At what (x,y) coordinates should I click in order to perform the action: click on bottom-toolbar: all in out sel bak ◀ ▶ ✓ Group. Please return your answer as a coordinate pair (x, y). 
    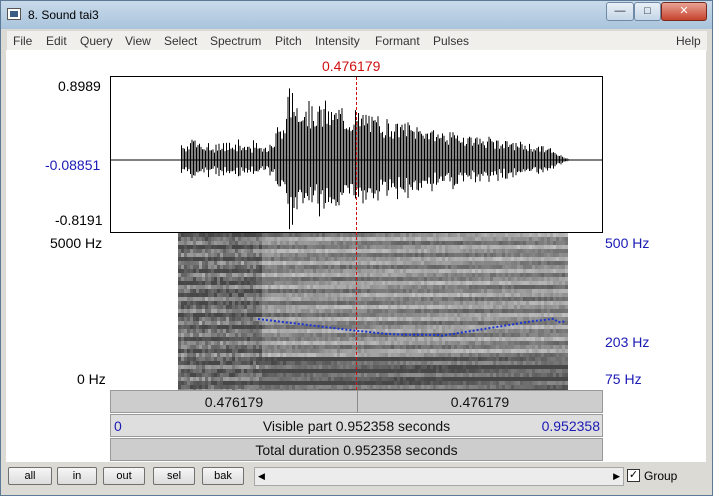
    Looking at the image, I should click on (356, 477).